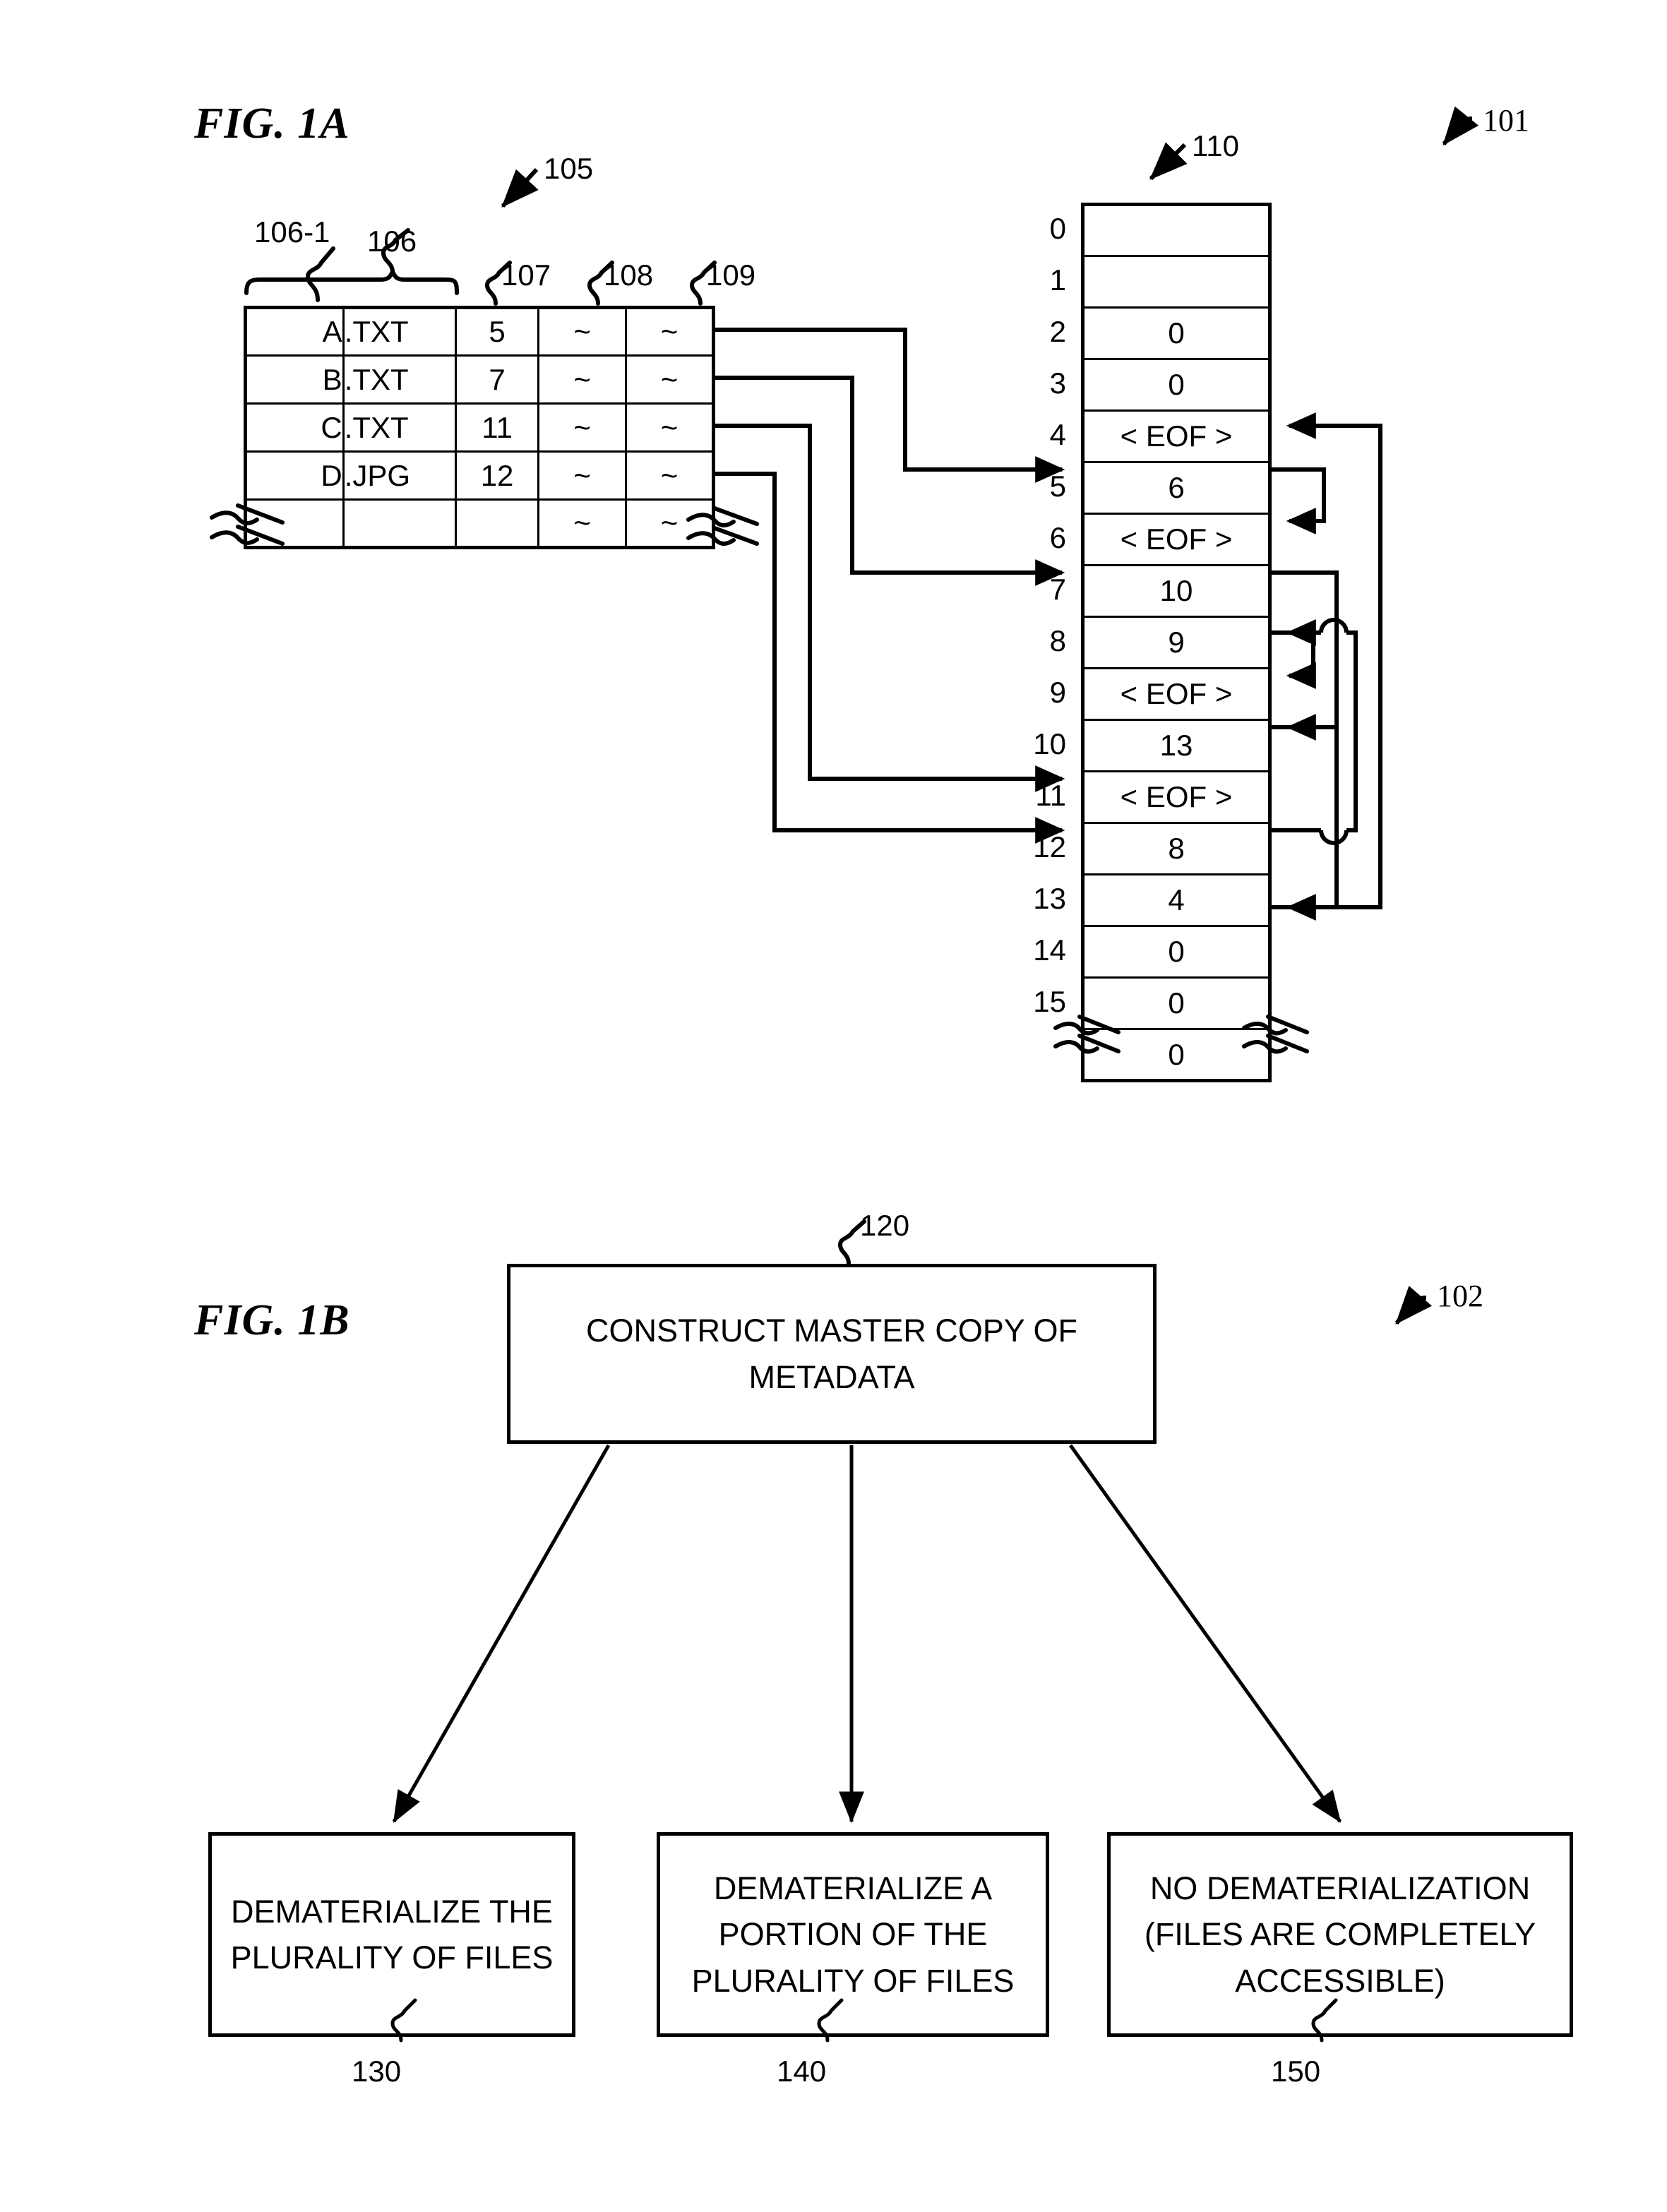 The width and height of the screenshot is (1667, 2212). What do you see at coordinates (294, 476) in the screenshot?
I see `file-name-cell: D` at bounding box center [294, 476].